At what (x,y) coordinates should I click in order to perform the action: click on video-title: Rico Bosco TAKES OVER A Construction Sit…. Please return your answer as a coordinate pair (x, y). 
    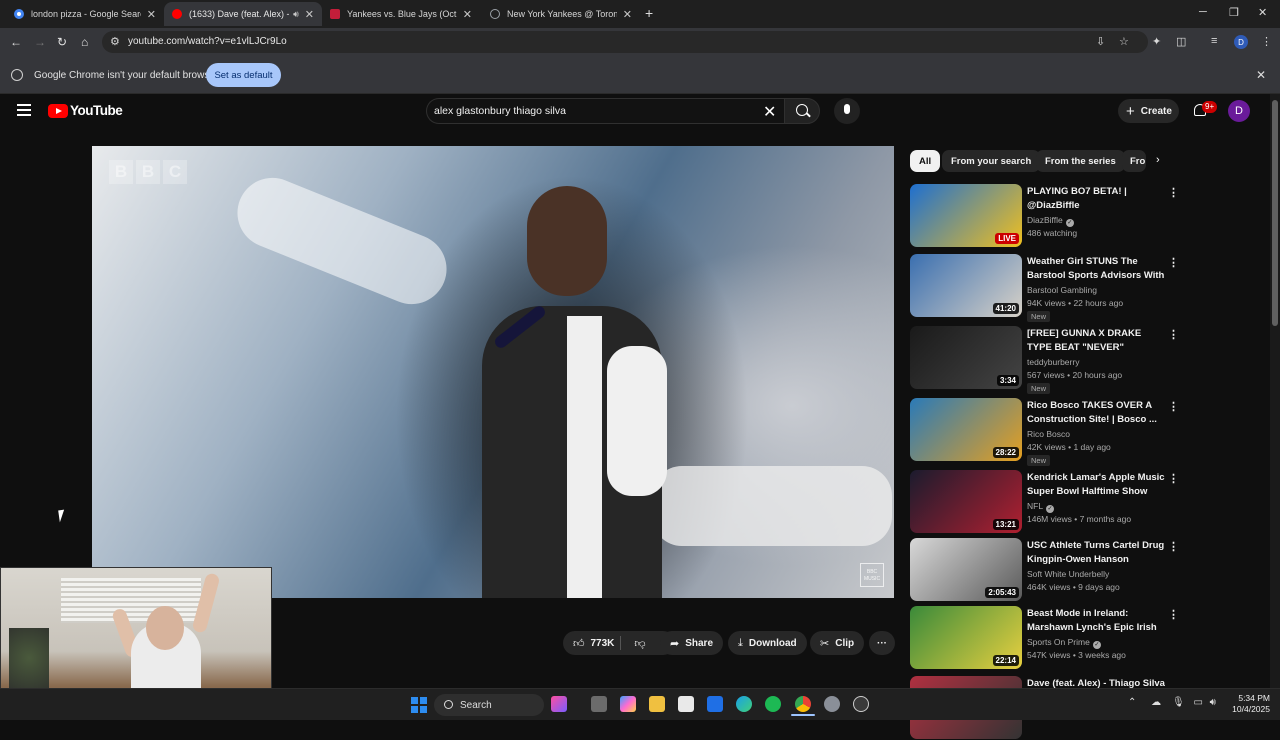
    Looking at the image, I should click on (1097, 412).